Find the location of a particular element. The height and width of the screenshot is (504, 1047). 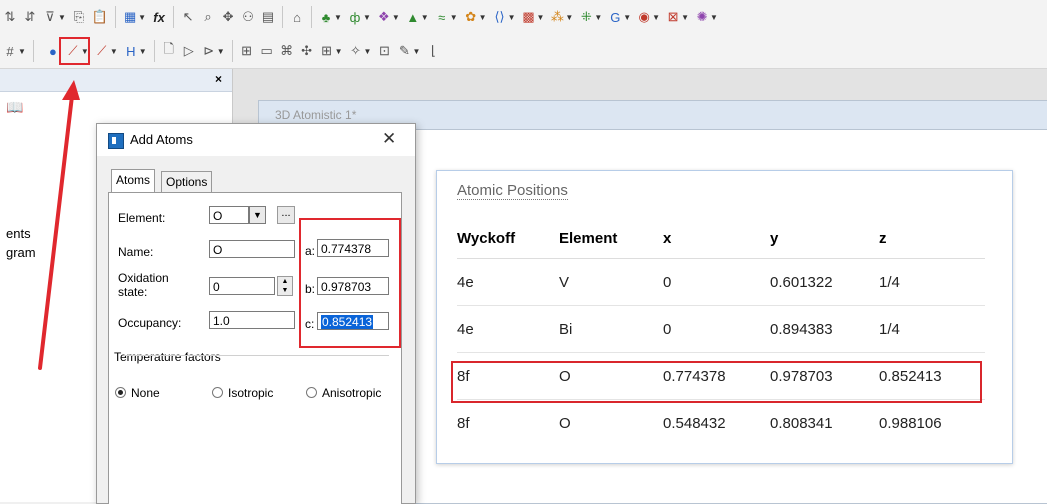

function-icon: fx is located at coordinates (159, 17).